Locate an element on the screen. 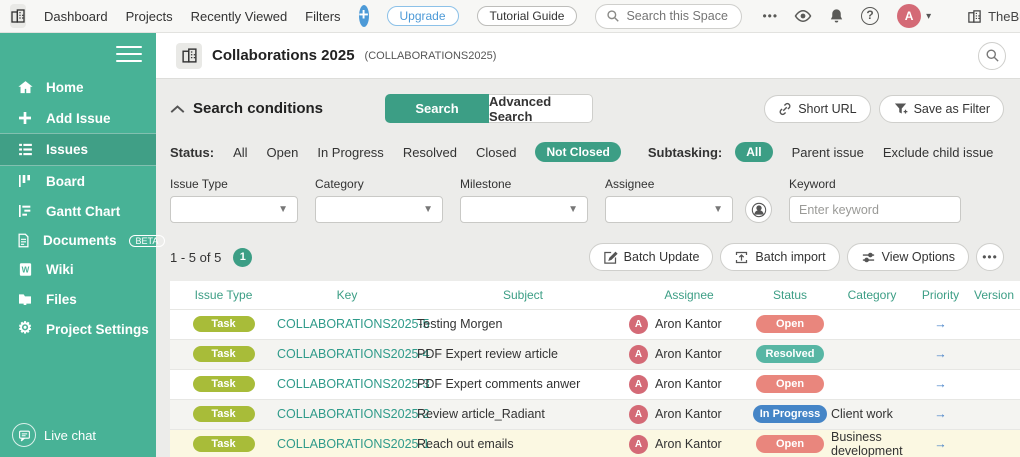  col-assignee: Assignee is located at coordinates (689, 295).